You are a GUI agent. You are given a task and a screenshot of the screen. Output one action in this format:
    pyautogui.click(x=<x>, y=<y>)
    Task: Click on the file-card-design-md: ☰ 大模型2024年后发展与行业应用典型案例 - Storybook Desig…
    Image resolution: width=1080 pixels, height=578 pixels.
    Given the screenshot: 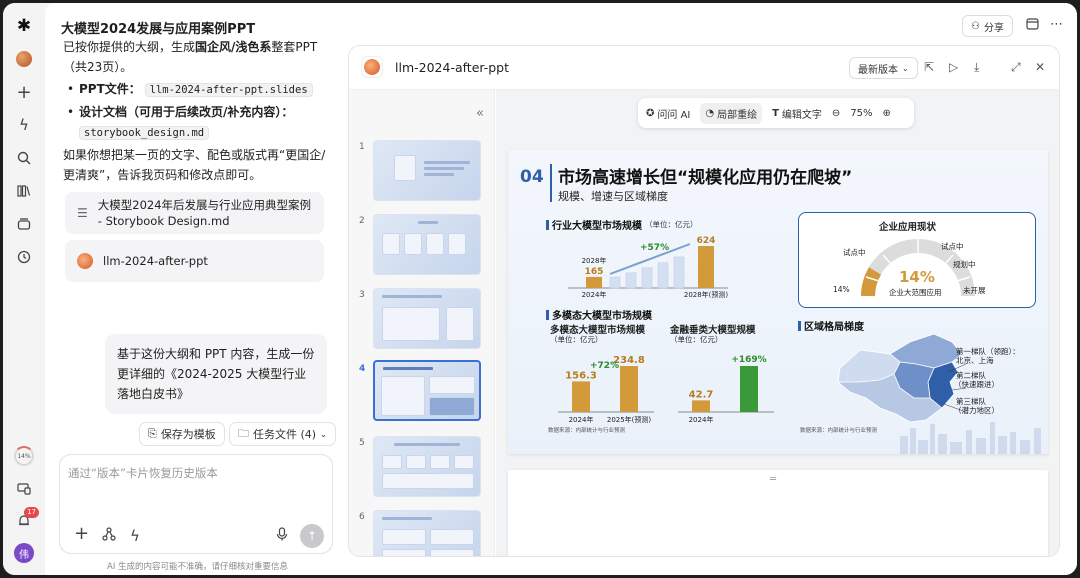 What is the action you would take?
    pyautogui.click(x=194, y=213)
    